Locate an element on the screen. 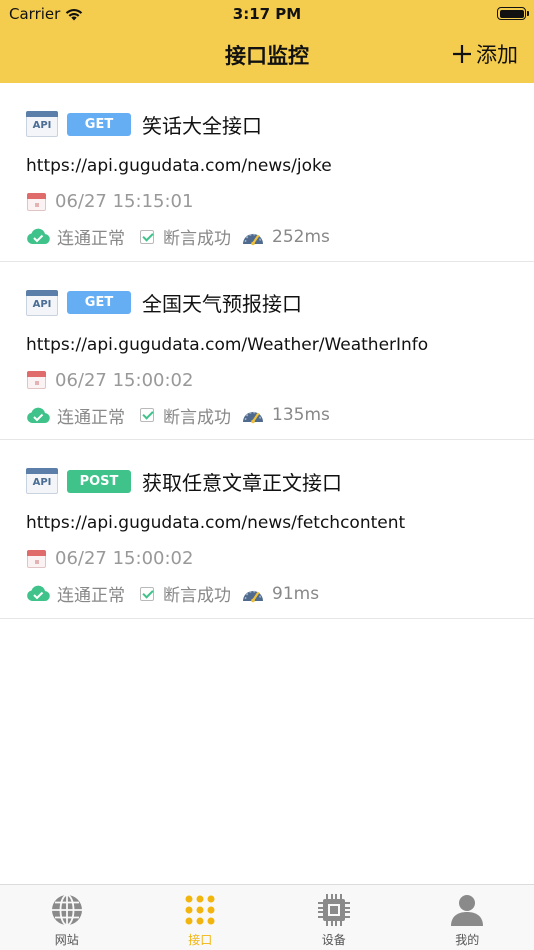  tab-label: 我的 is located at coordinates (467, 940).